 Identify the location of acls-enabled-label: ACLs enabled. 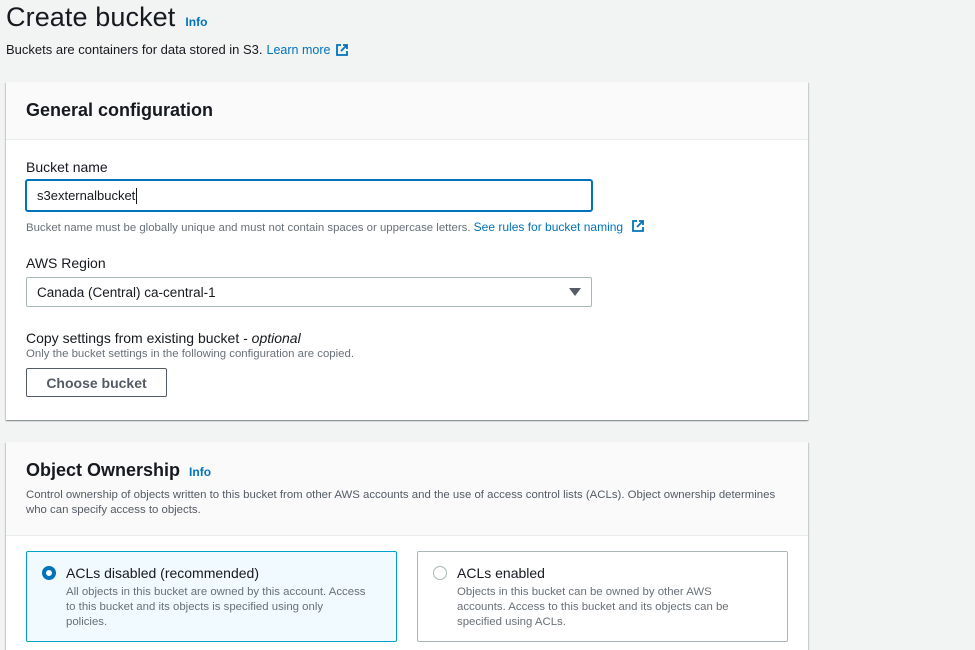
(501, 573).